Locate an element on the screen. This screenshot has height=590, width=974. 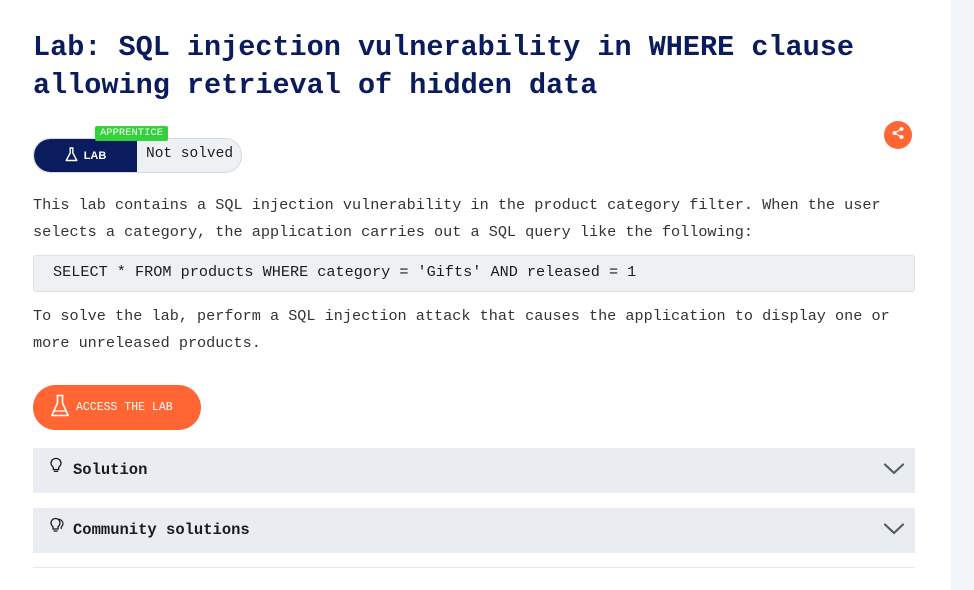
lab-status-pill: LAB Not solved is located at coordinates (137, 155).